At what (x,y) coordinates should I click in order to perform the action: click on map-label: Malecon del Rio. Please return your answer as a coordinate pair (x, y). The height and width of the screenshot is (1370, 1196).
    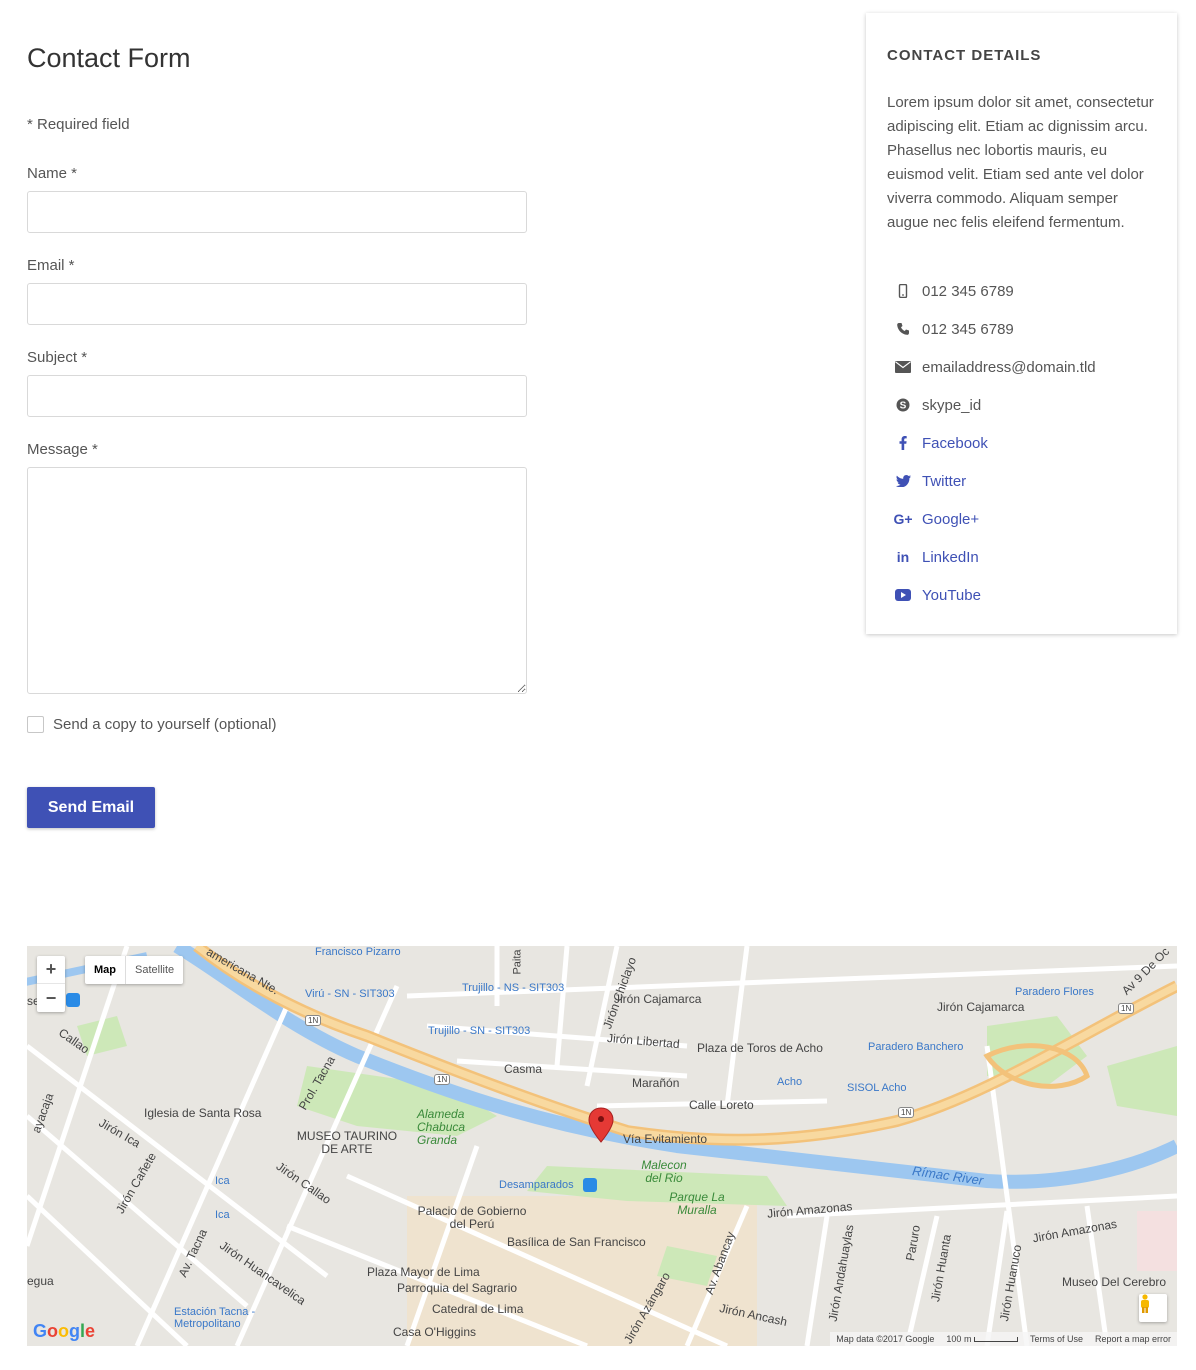
    Looking at the image, I should click on (664, 1171).